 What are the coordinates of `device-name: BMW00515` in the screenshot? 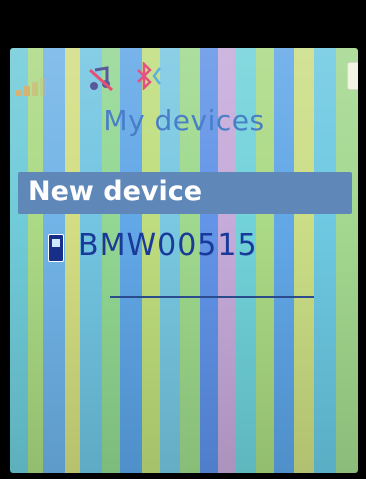 It's located at (168, 245).